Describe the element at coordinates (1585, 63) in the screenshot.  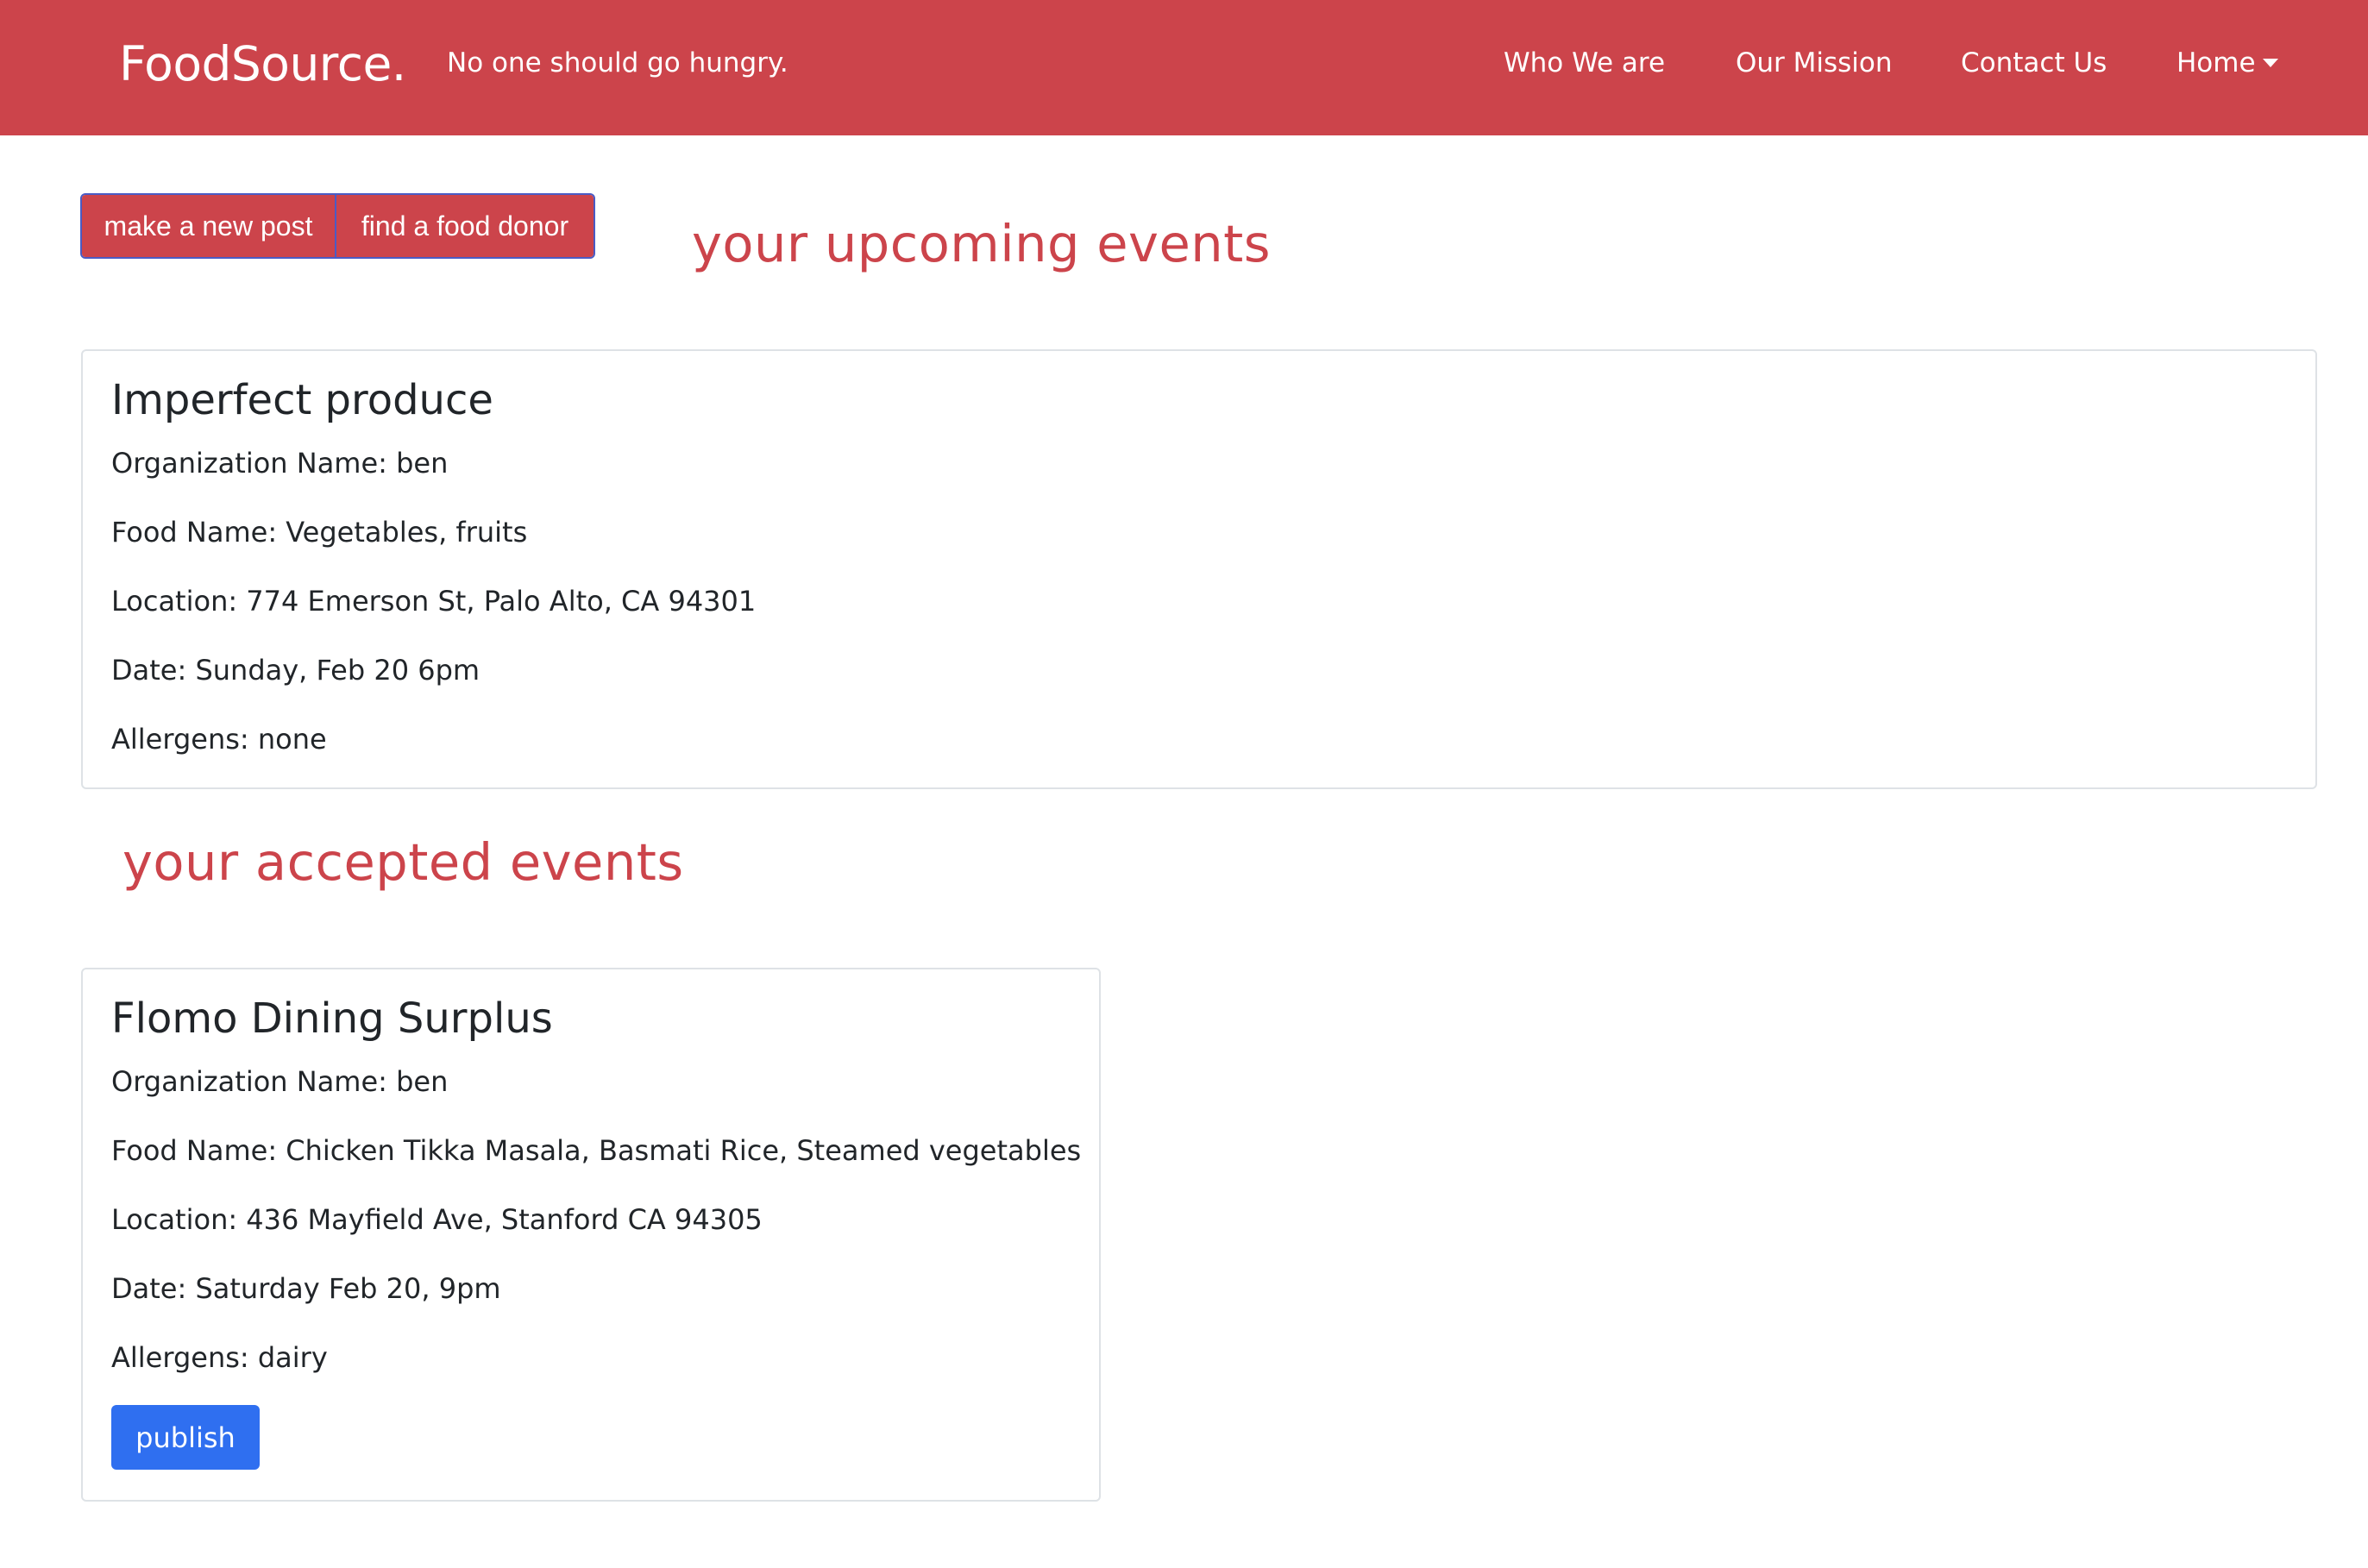
I see `nav-link-who-we-are: Who We are` at that location.